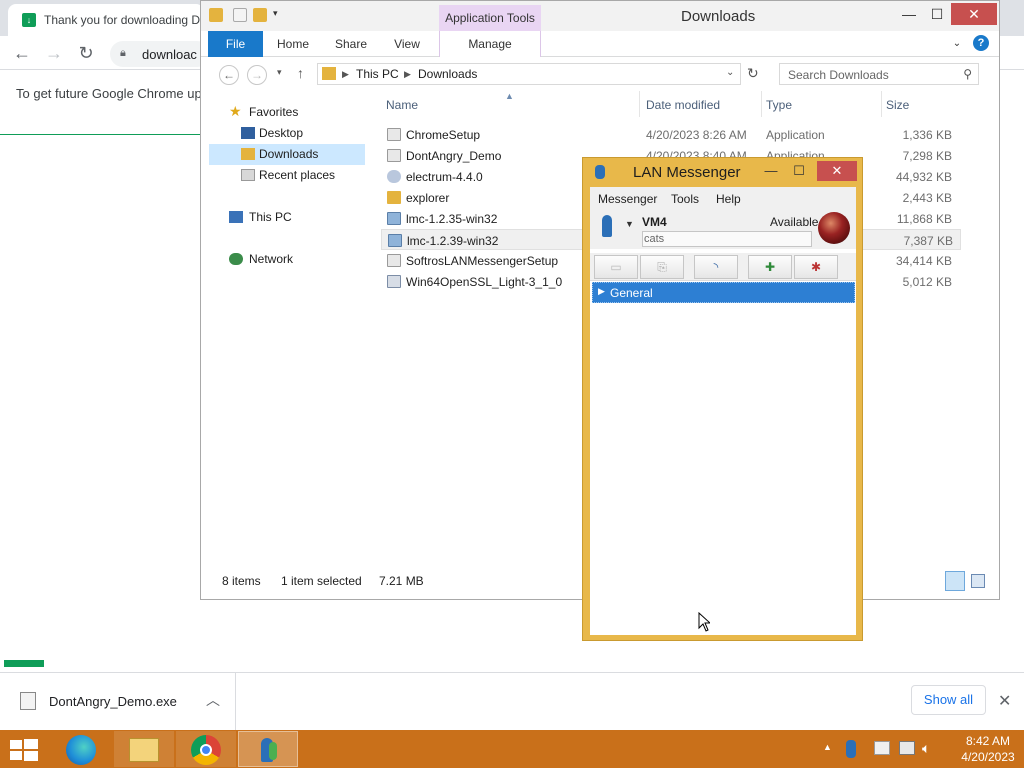 The height and width of the screenshot is (768, 1024). Describe the element at coordinates (28, 701) in the screenshot. I see `executable-file-icon` at that location.